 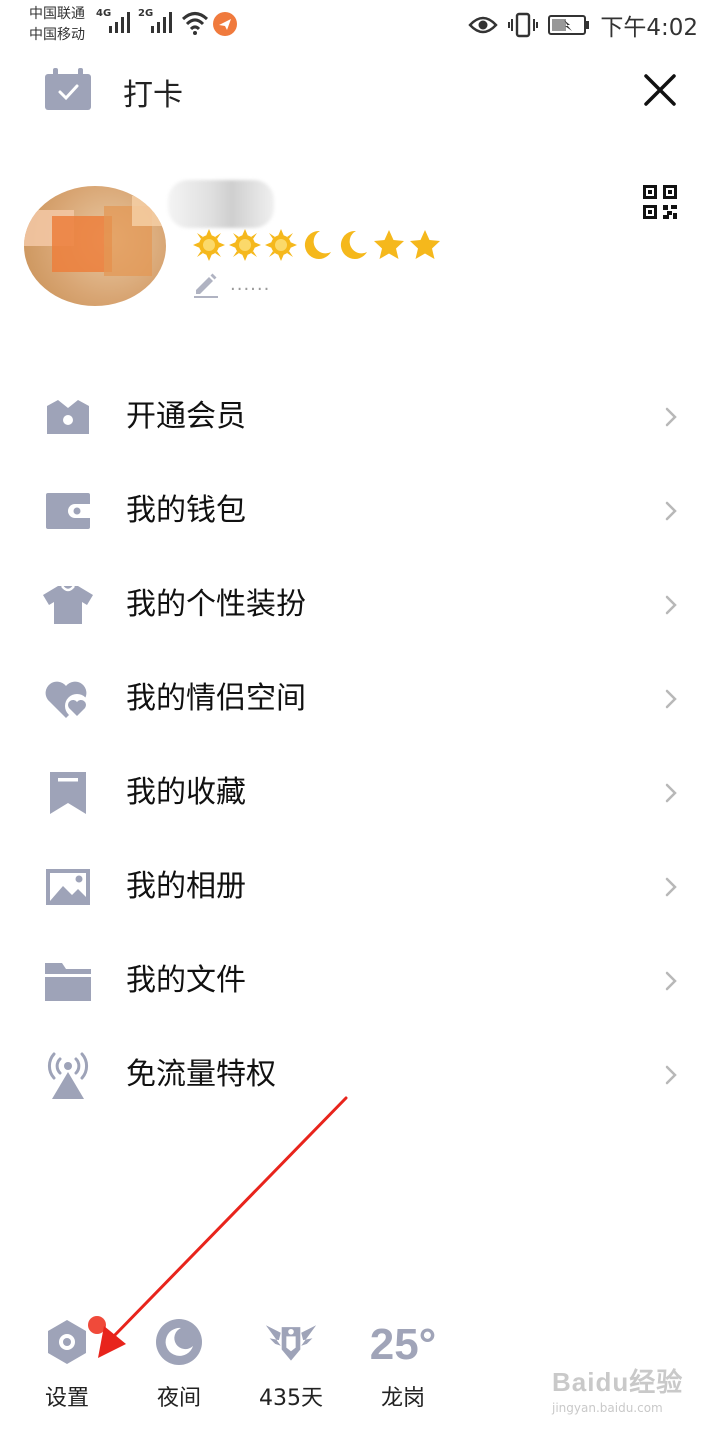 I want to click on status-bar: 中国联通 中国移动 4G 2G 下午4:02, so click(x=360, y=25).